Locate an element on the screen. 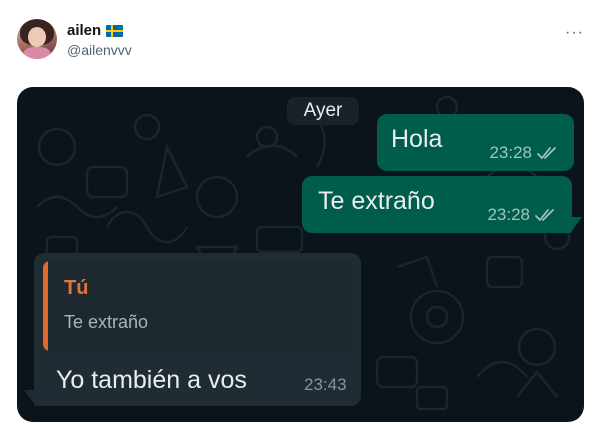 This screenshot has width=600, height=424. message-time: 23:43 is located at coordinates (325, 384).